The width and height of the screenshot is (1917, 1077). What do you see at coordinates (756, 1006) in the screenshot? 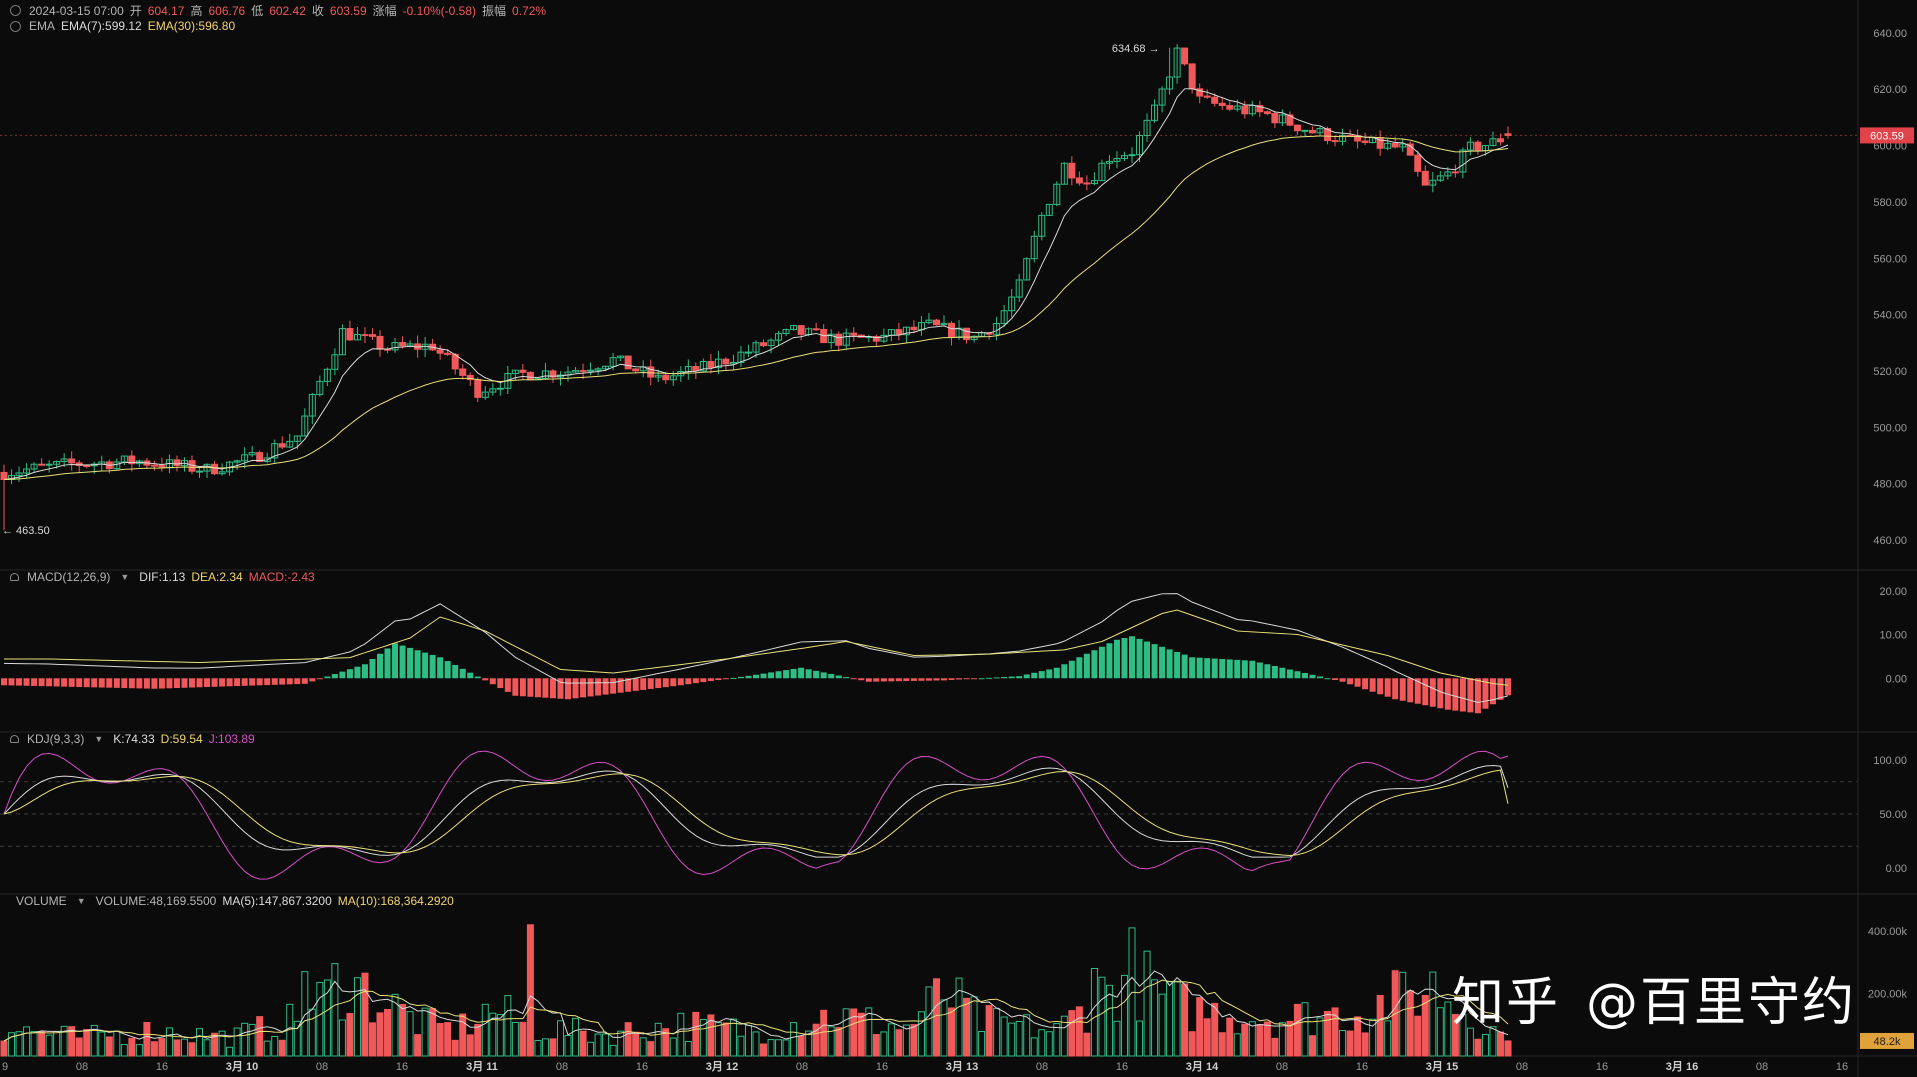
I see `volume-ma5-line` at bounding box center [756, 1006].